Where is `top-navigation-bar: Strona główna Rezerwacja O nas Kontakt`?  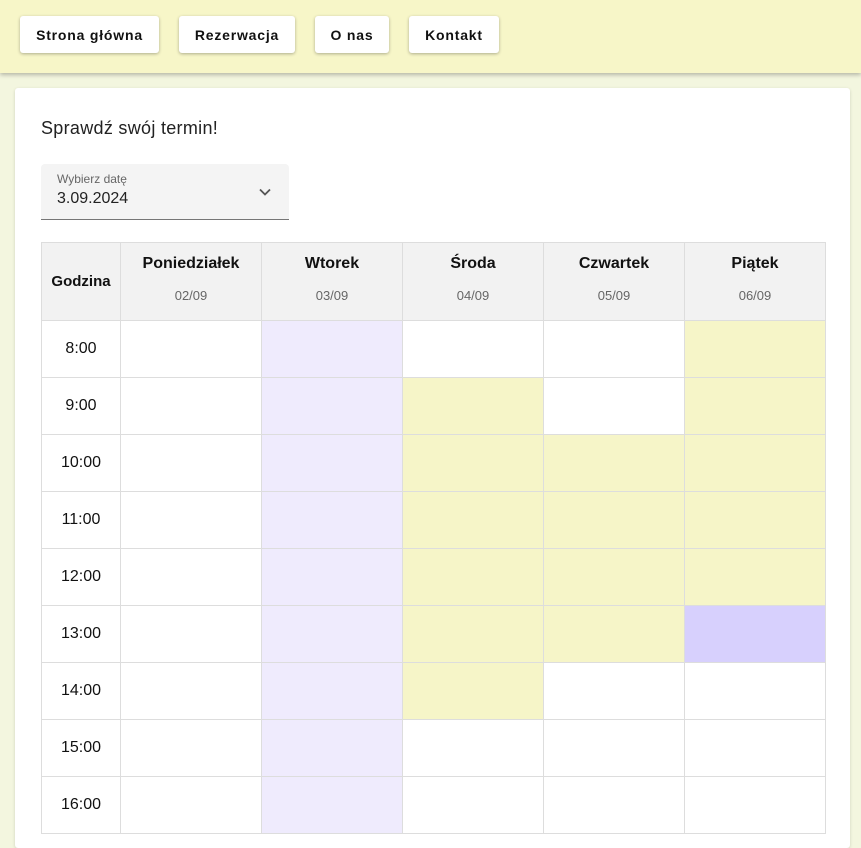
top-navigation-bar: Strona główna Rezerwacja O nas Kontakt is located at coordinates (430, 36).